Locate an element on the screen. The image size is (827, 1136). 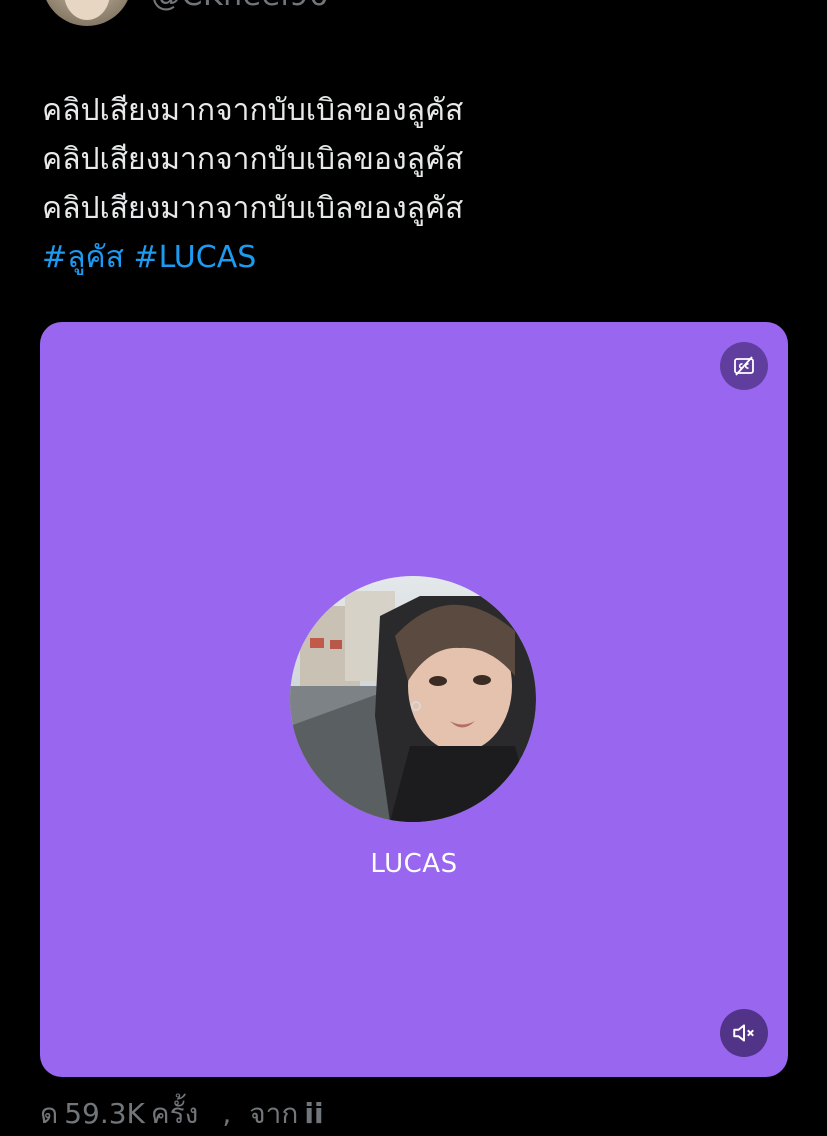
speaker-photo is located at coordinates (413, 699).